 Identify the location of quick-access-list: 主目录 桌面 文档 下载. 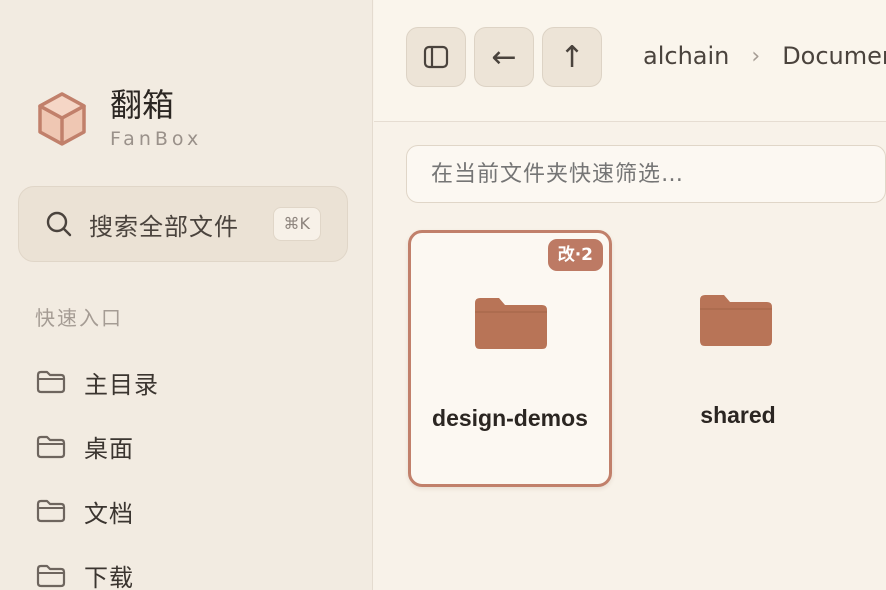
(97, 470).